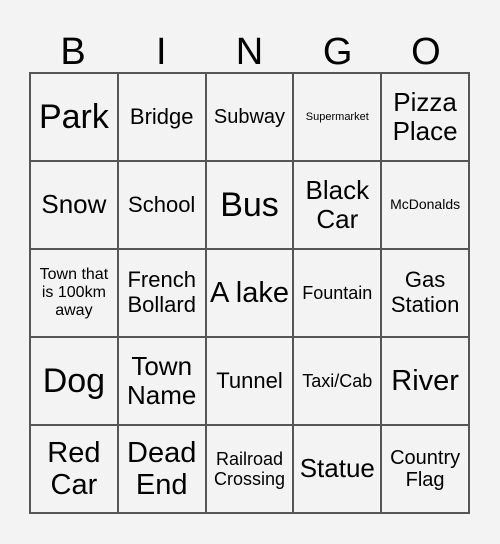  What do you see at coordinates (73, 52) in the screenshot?
I see `header-letter-b: B` at bounding box center [73, 52].